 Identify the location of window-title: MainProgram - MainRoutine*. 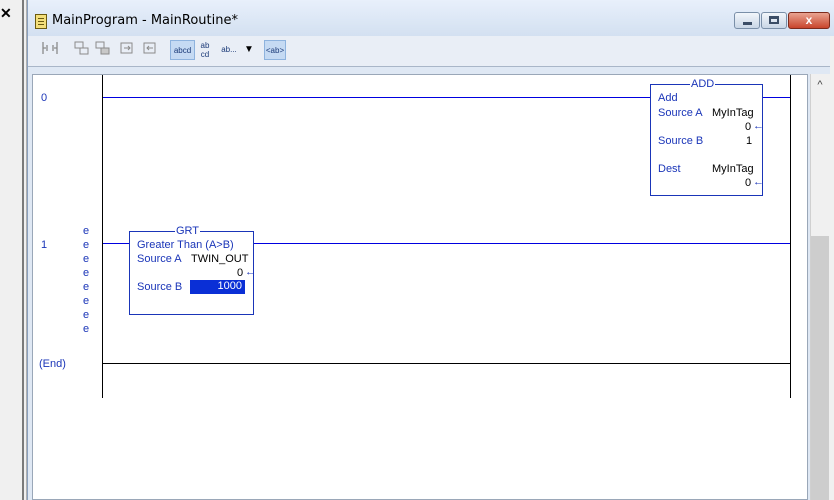
(145, 20).